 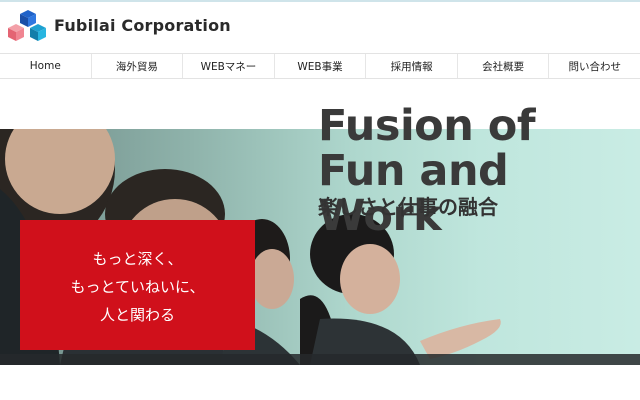 I want to click on main-nav: Home 海外貿易 WEBマネー WEB事業 採用情報 会社概要 問い合わせ, so click(x=320, y=66).